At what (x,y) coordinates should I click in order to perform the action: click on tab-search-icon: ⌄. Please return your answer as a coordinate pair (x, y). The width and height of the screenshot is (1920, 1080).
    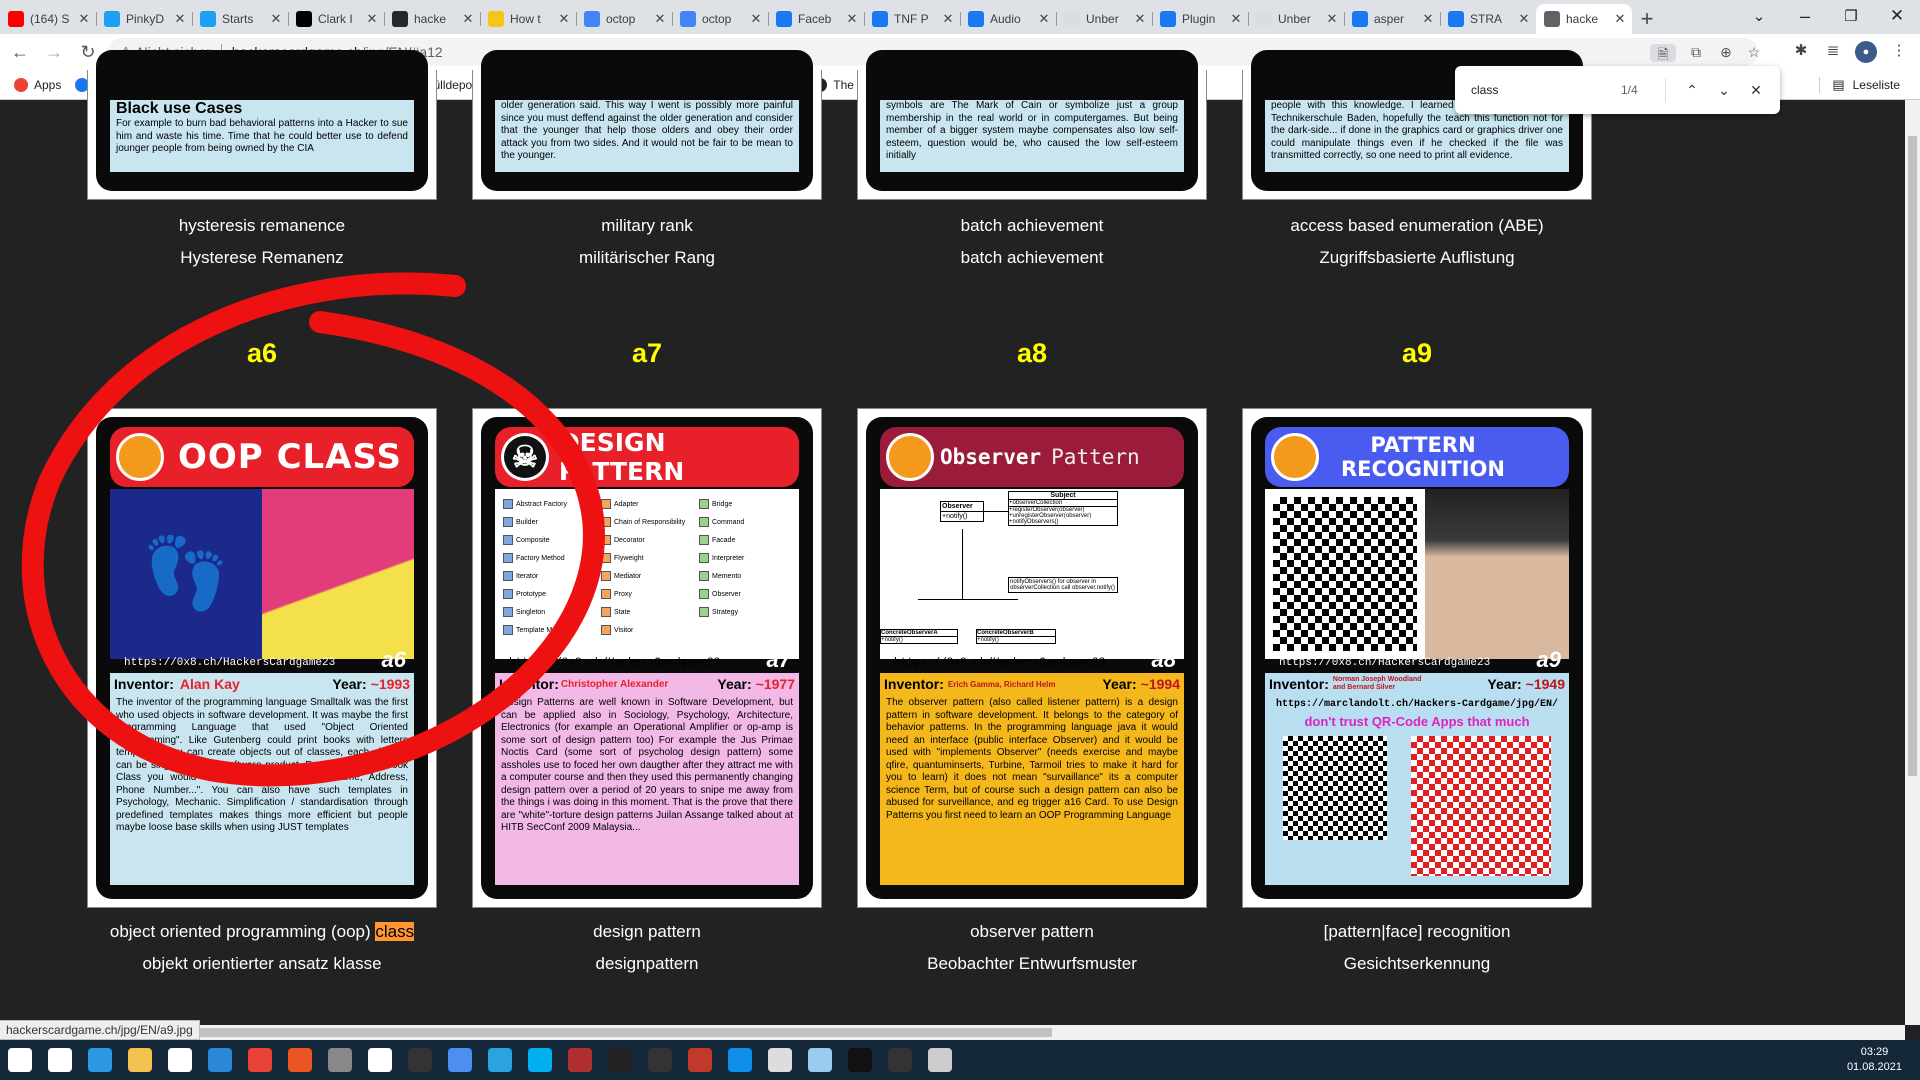
    Looking at the image, I should click on (1759, 16).